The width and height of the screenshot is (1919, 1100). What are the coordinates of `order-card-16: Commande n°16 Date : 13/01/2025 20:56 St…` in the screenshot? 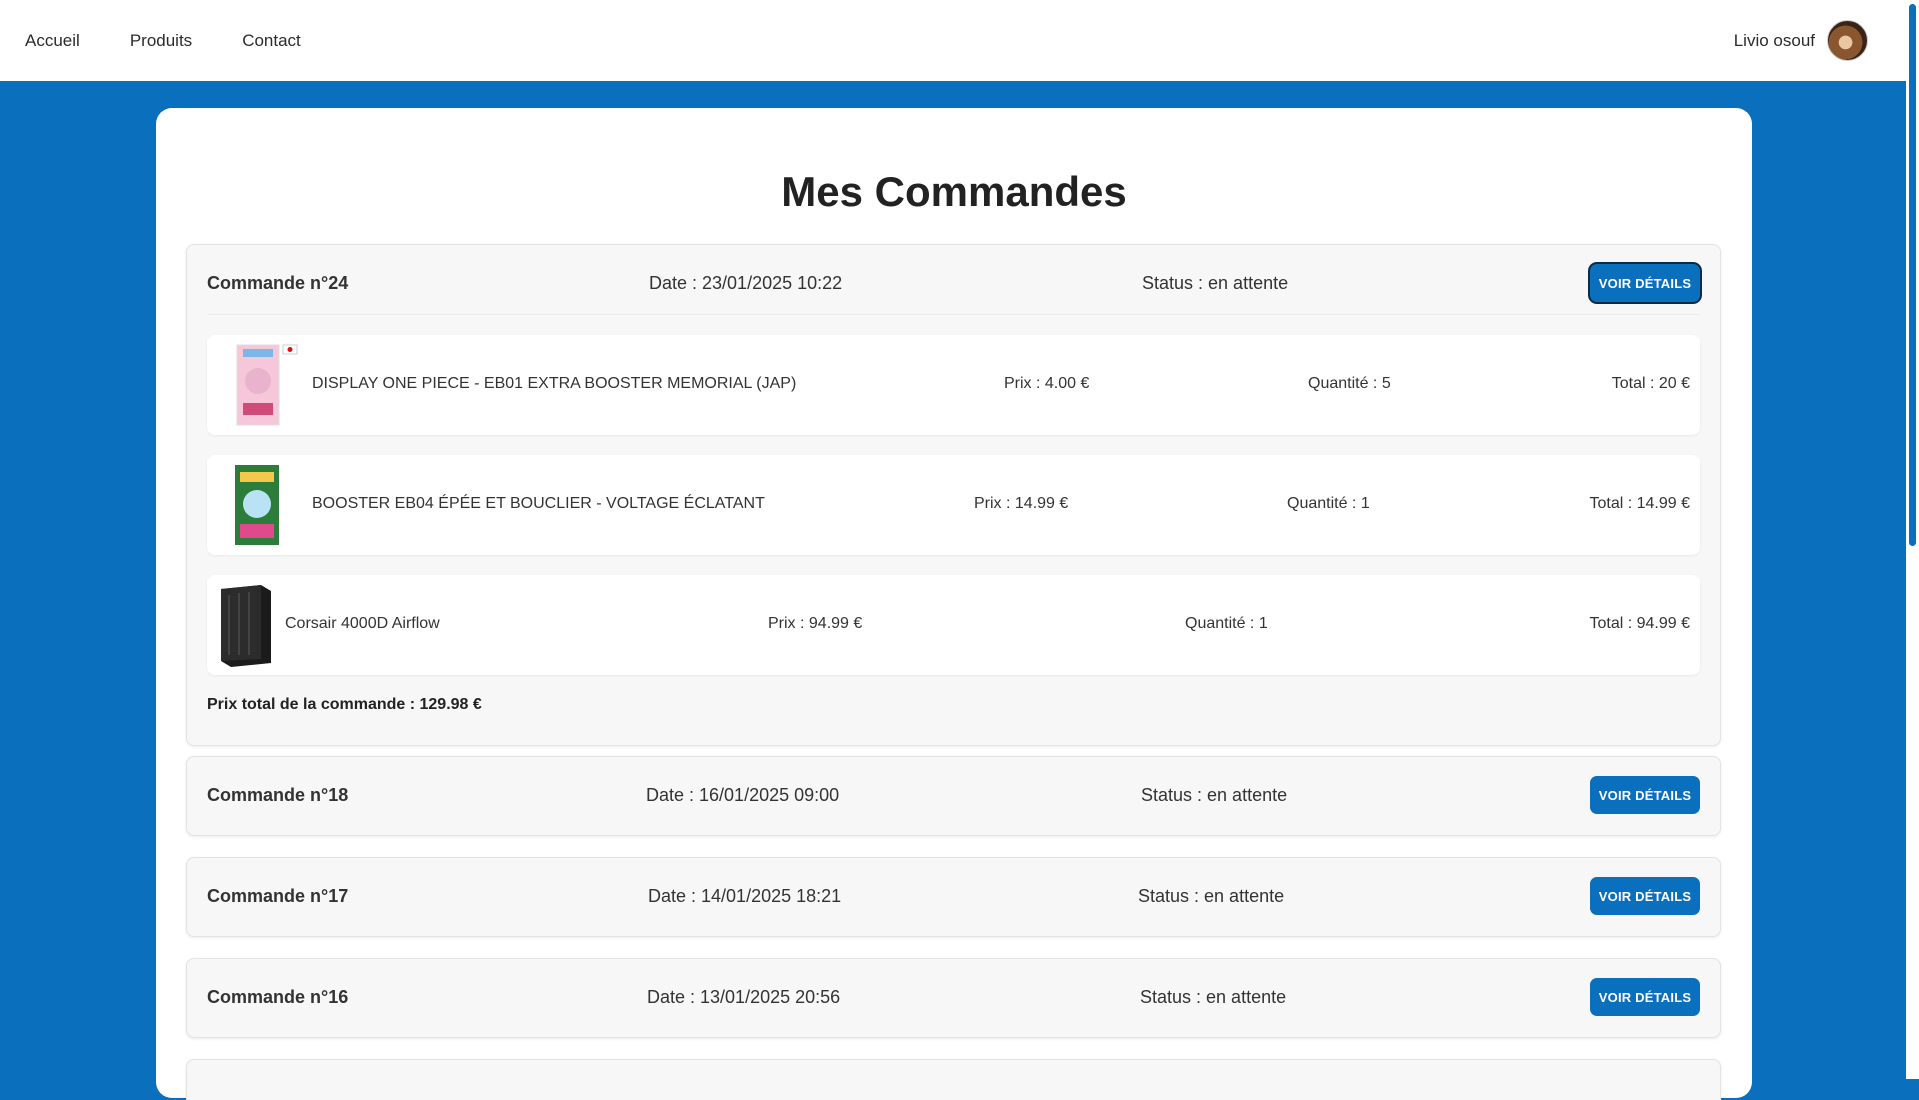 It's located at (953, 998).